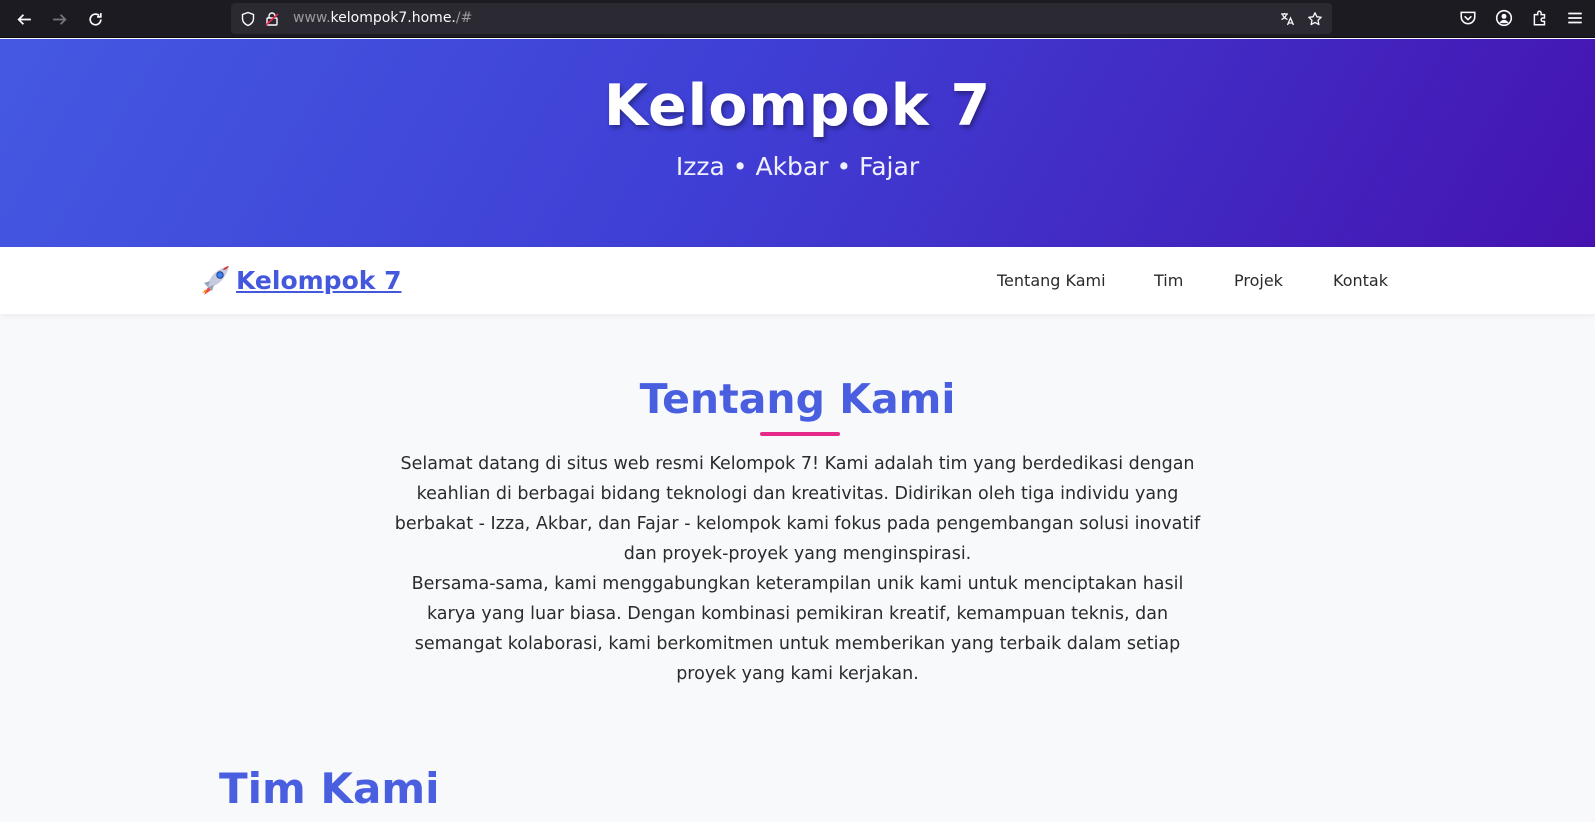 Image resolution: width=1595 pixels, height=822 pixels. I want to click on forward-arrow-icon, so click(59, 19).